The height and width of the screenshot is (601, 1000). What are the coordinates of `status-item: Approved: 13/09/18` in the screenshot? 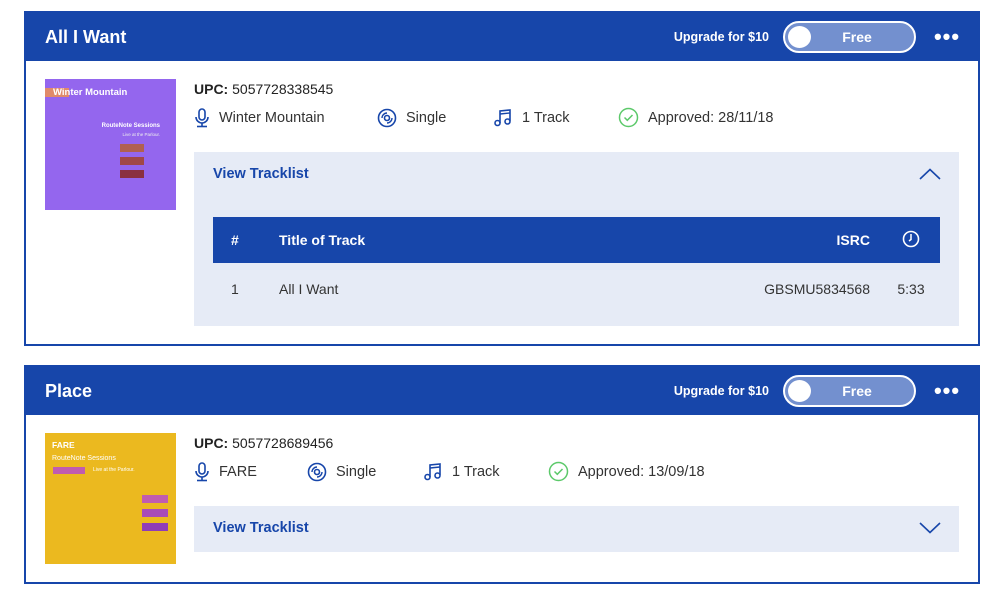 It's located at (626, 471).